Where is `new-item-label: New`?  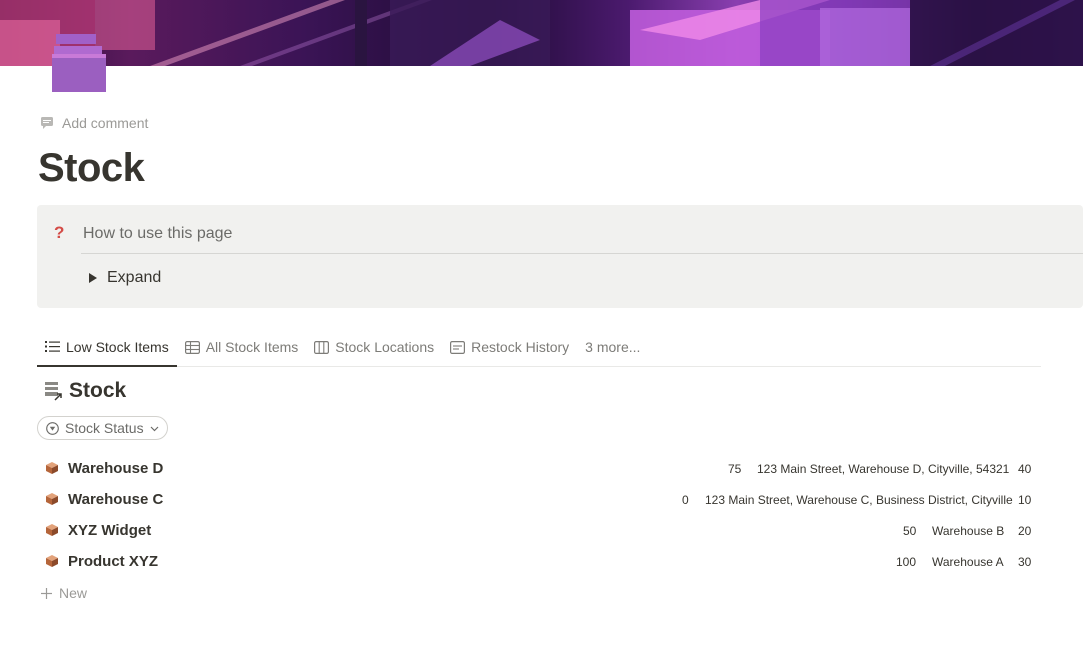
new-item-label: New is located at coordinates (73, 593).